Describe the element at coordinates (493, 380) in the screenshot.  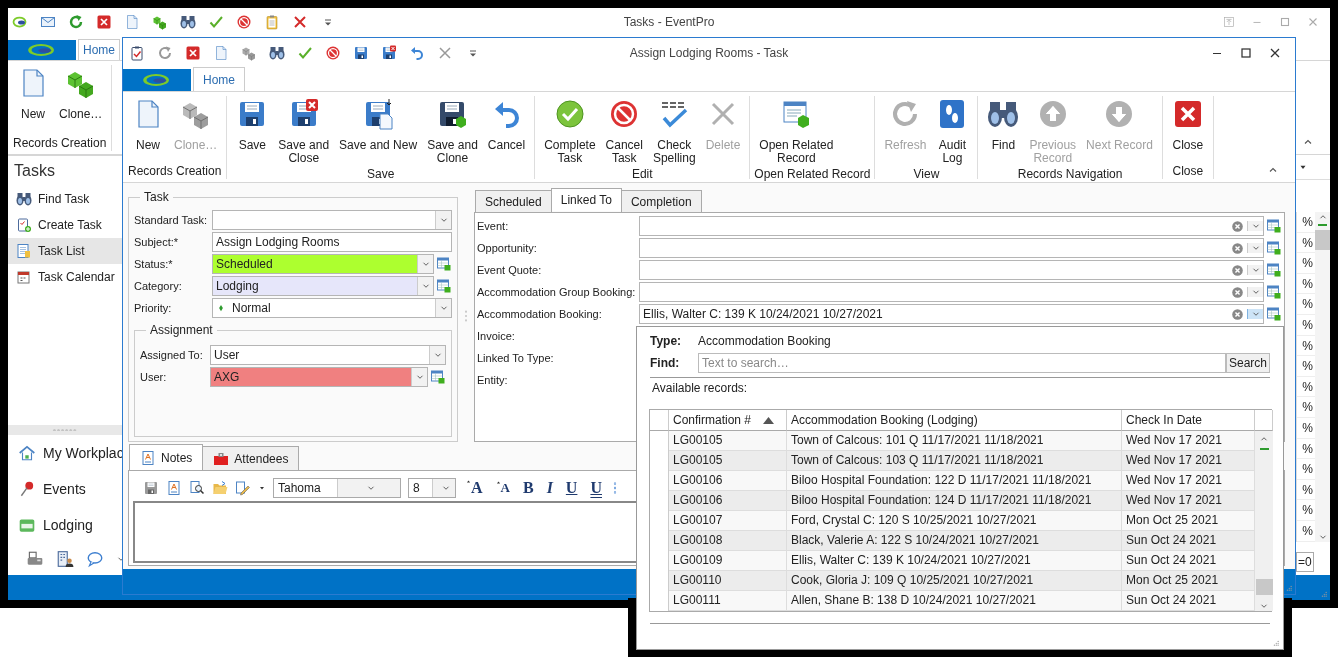
I see `field-label: Entity:` at that location.